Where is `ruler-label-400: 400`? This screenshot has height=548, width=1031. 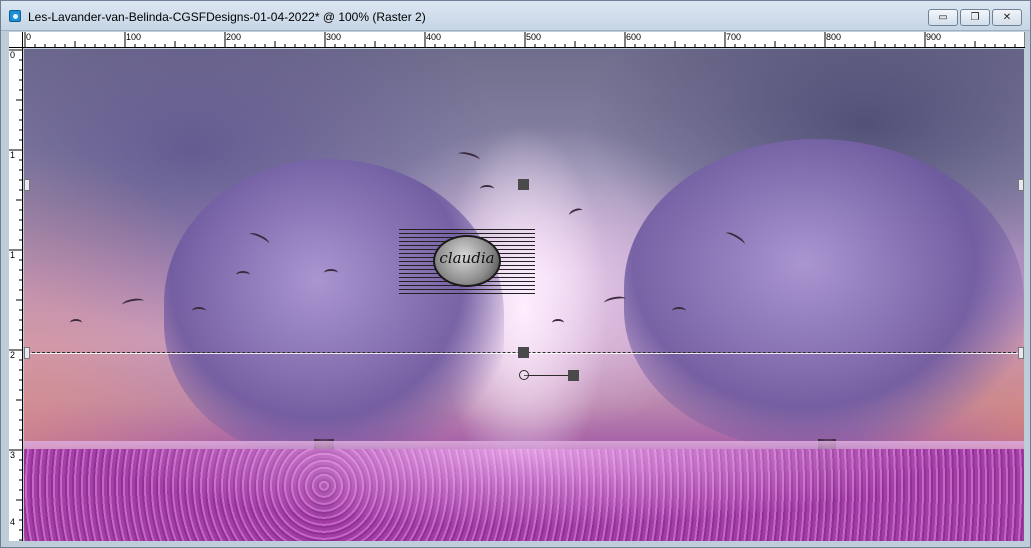
ruler-label-400: 400 is located at coordinates (434, 37).